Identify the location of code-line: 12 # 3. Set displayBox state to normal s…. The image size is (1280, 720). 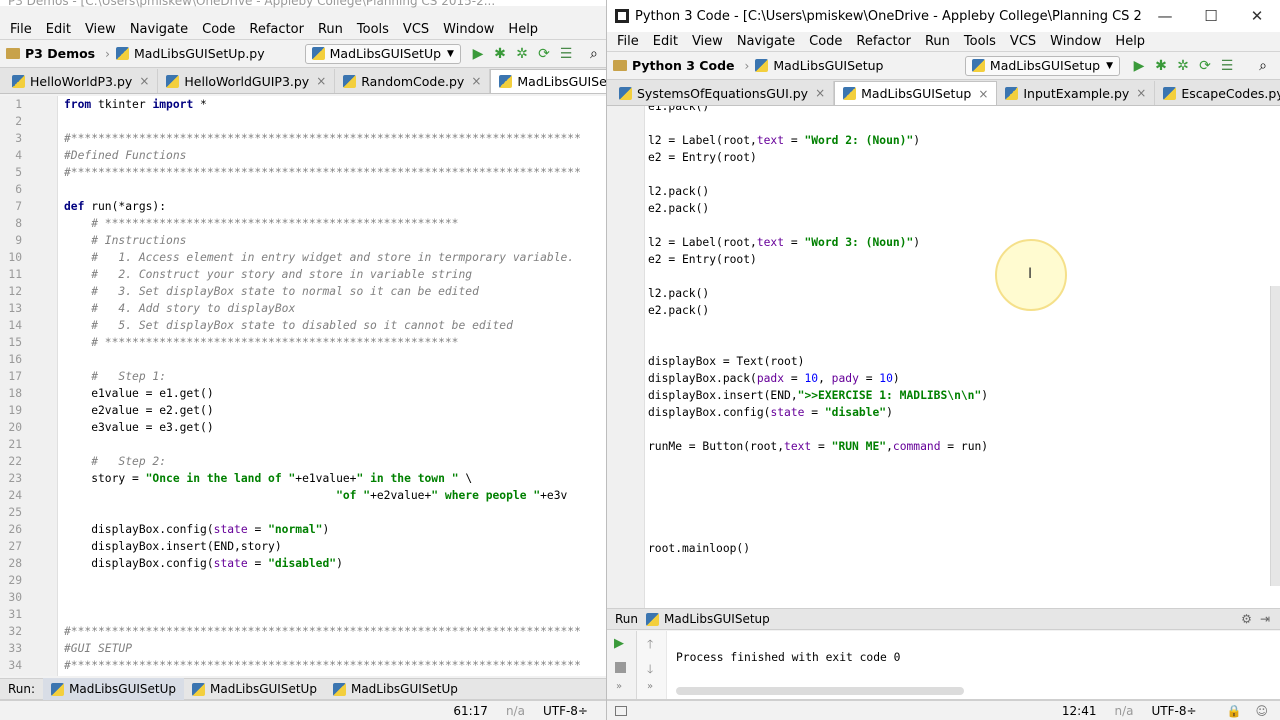
(303, 291).